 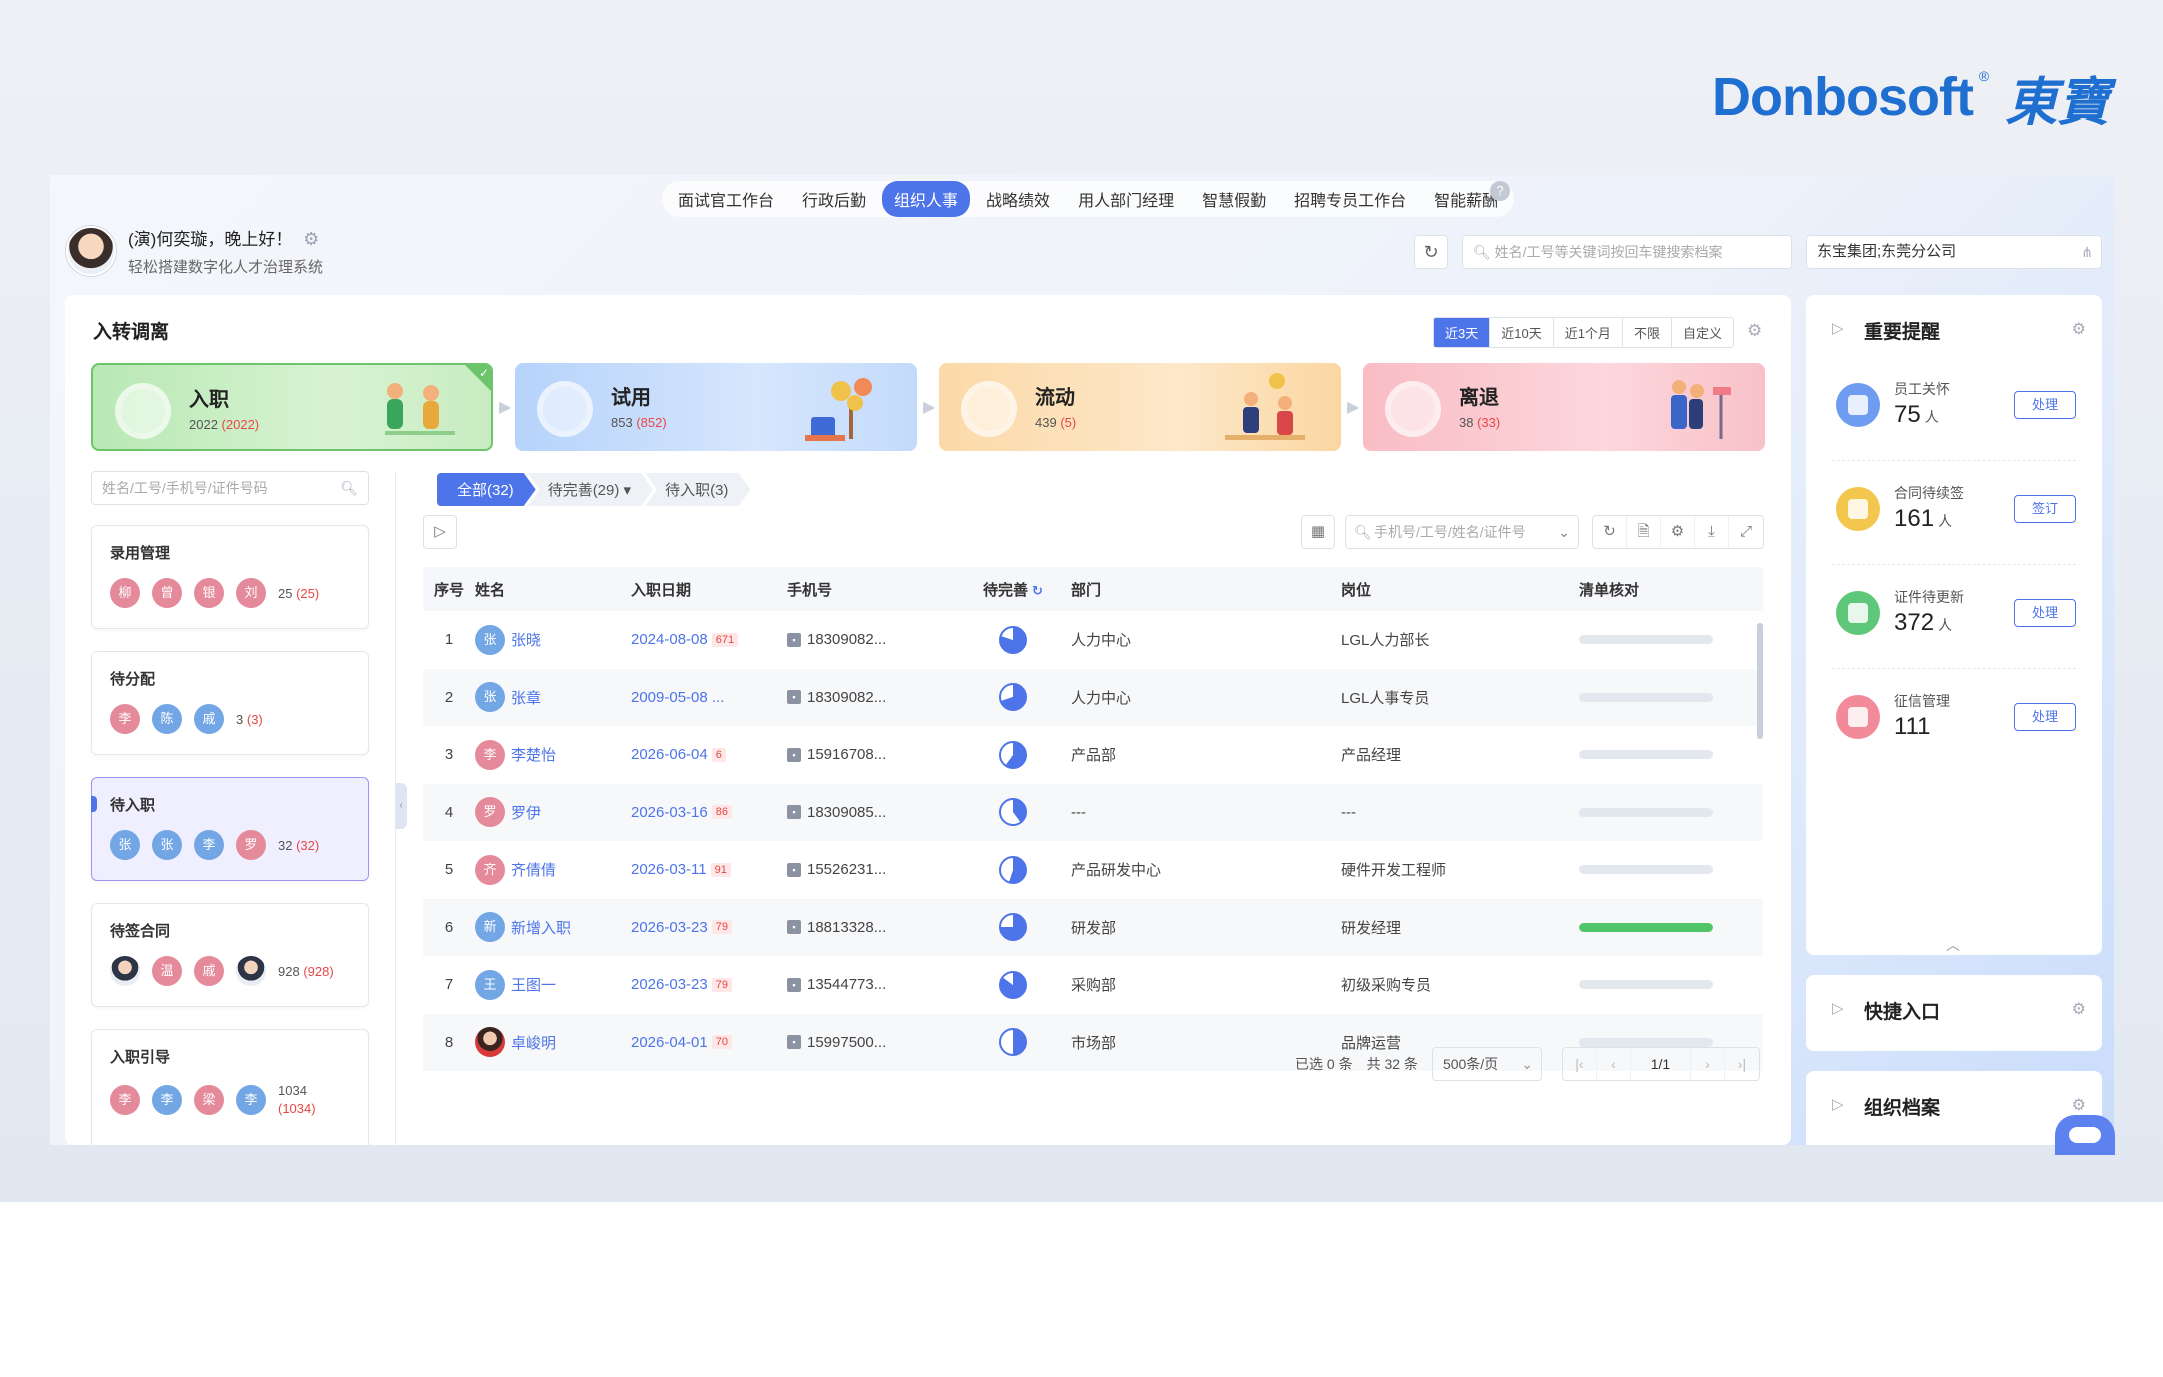 I want to click on assistant-robot-icon, so click(x=2085, y=1135).